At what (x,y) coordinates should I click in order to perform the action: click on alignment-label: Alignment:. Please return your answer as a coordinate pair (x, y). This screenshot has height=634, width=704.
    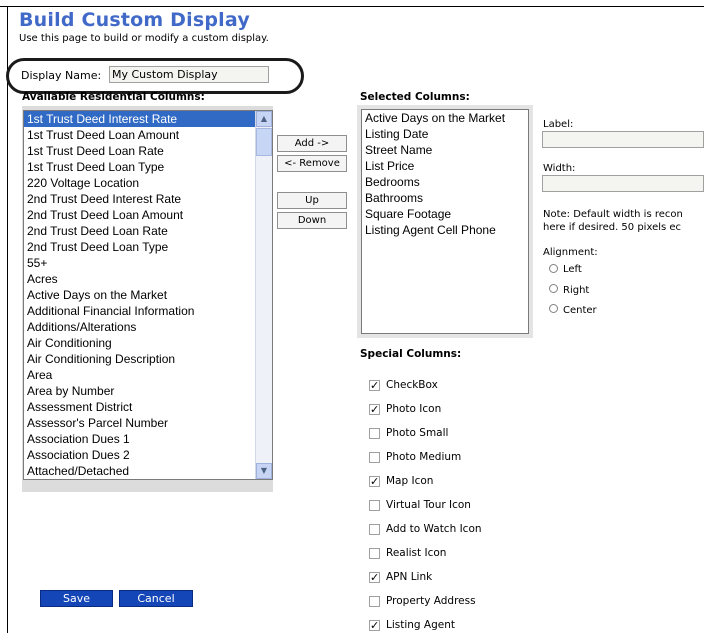
    Looking at the image, I should click on (570, 252).